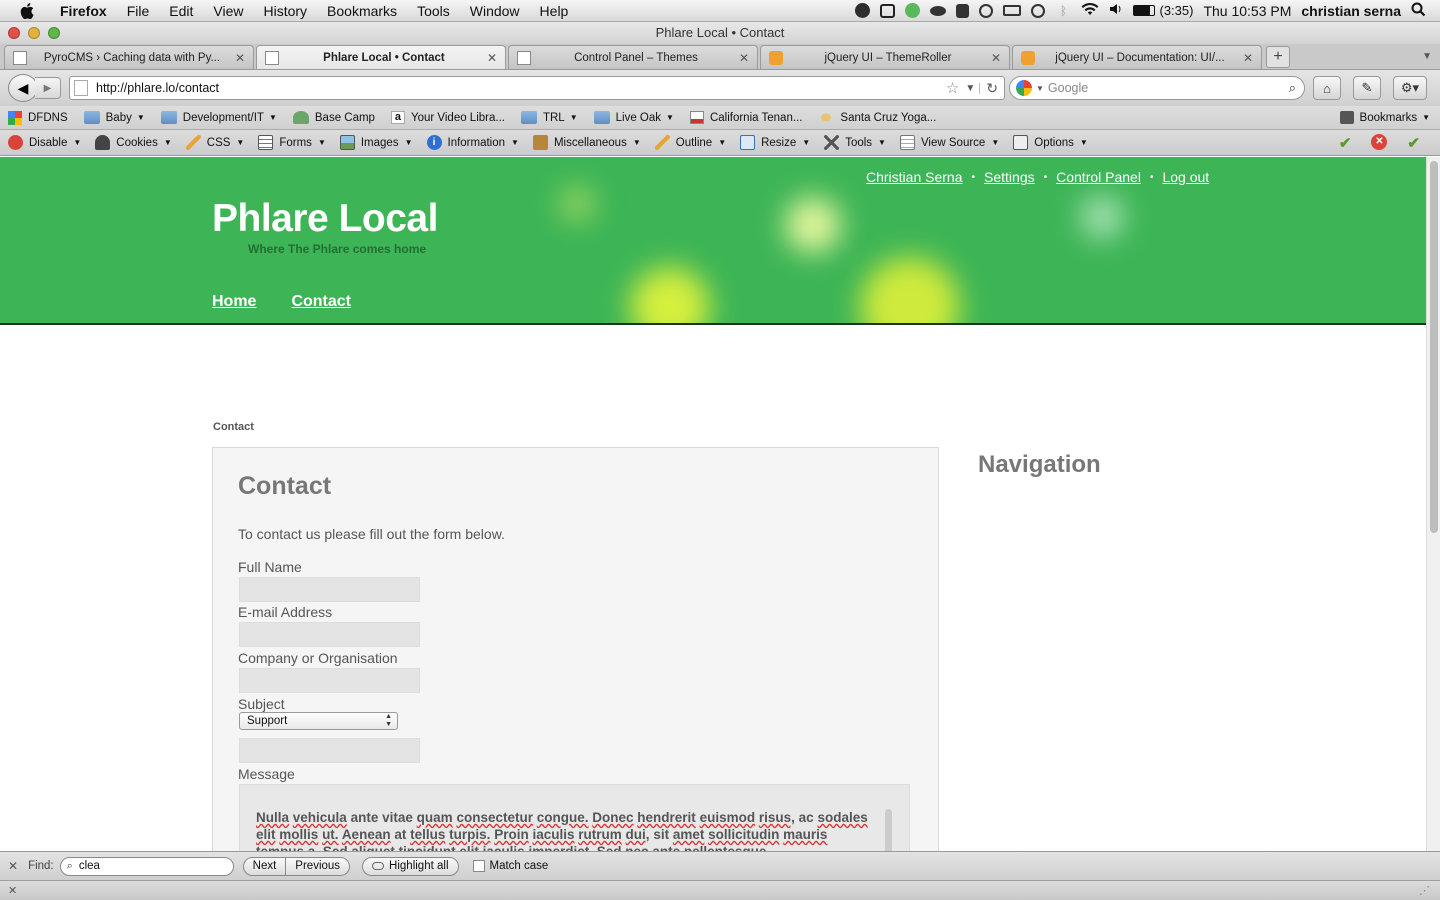  I want to click on bookmark-folder-trl: TRL ▼, so click(549, 117).